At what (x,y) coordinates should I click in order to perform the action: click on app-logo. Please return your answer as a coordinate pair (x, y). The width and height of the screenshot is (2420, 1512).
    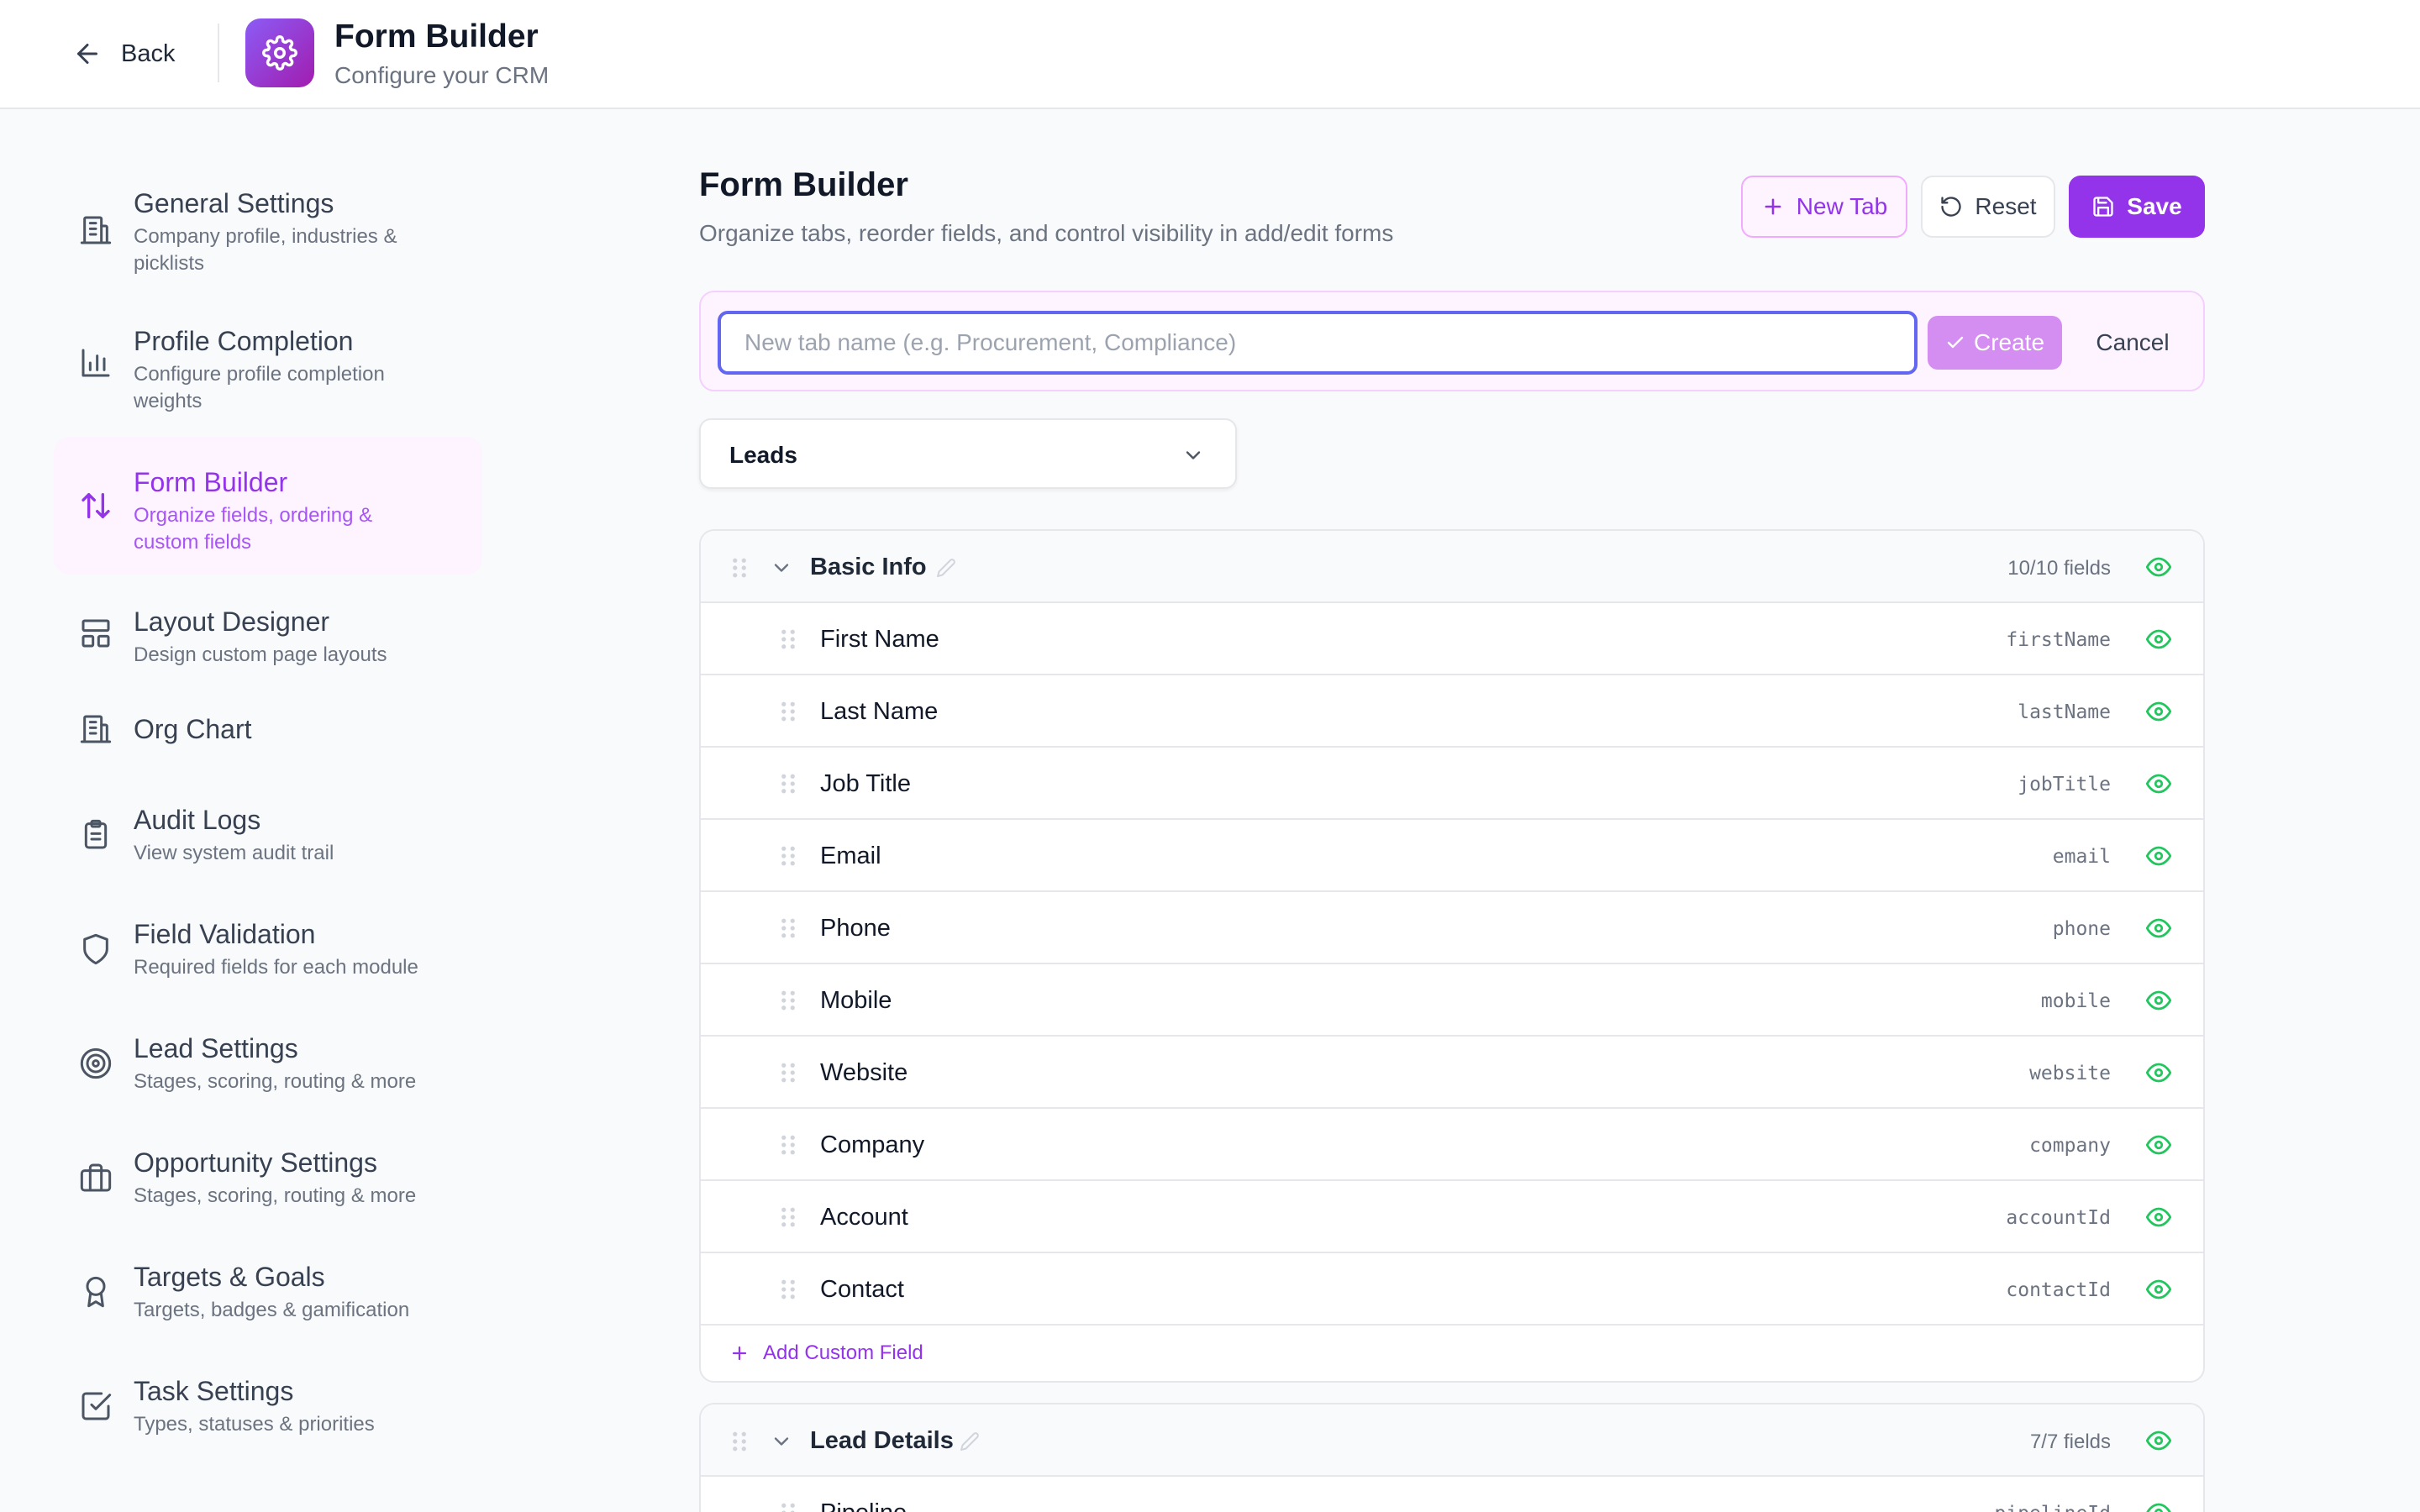
    Looking at the image, I should click on (279, 52).